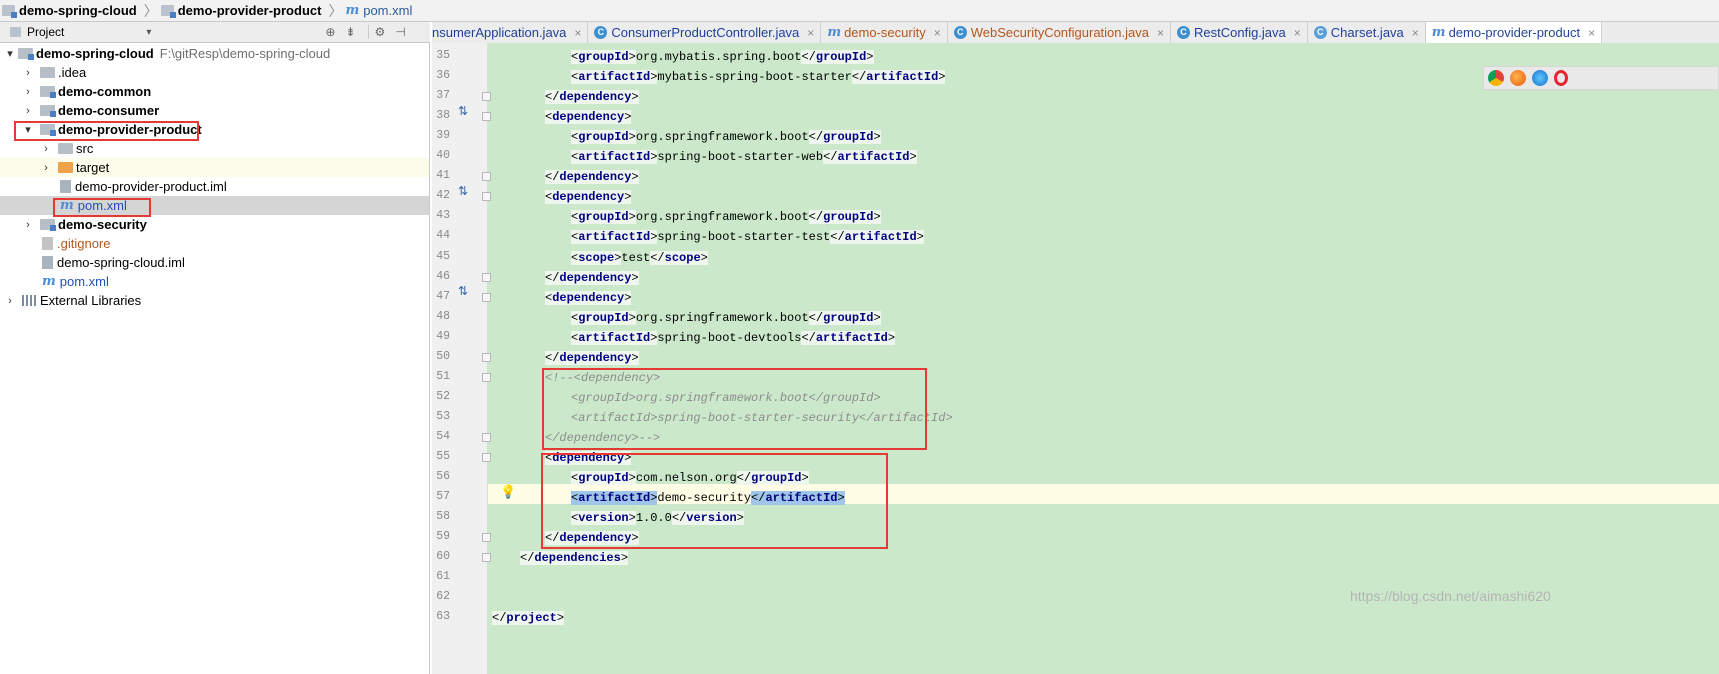 Image resolution: width=1719 pixels, height=674 pixels. Describe the element at coordinates (1518, 78) in the screenshot. I see `firefox-icon` at that location.